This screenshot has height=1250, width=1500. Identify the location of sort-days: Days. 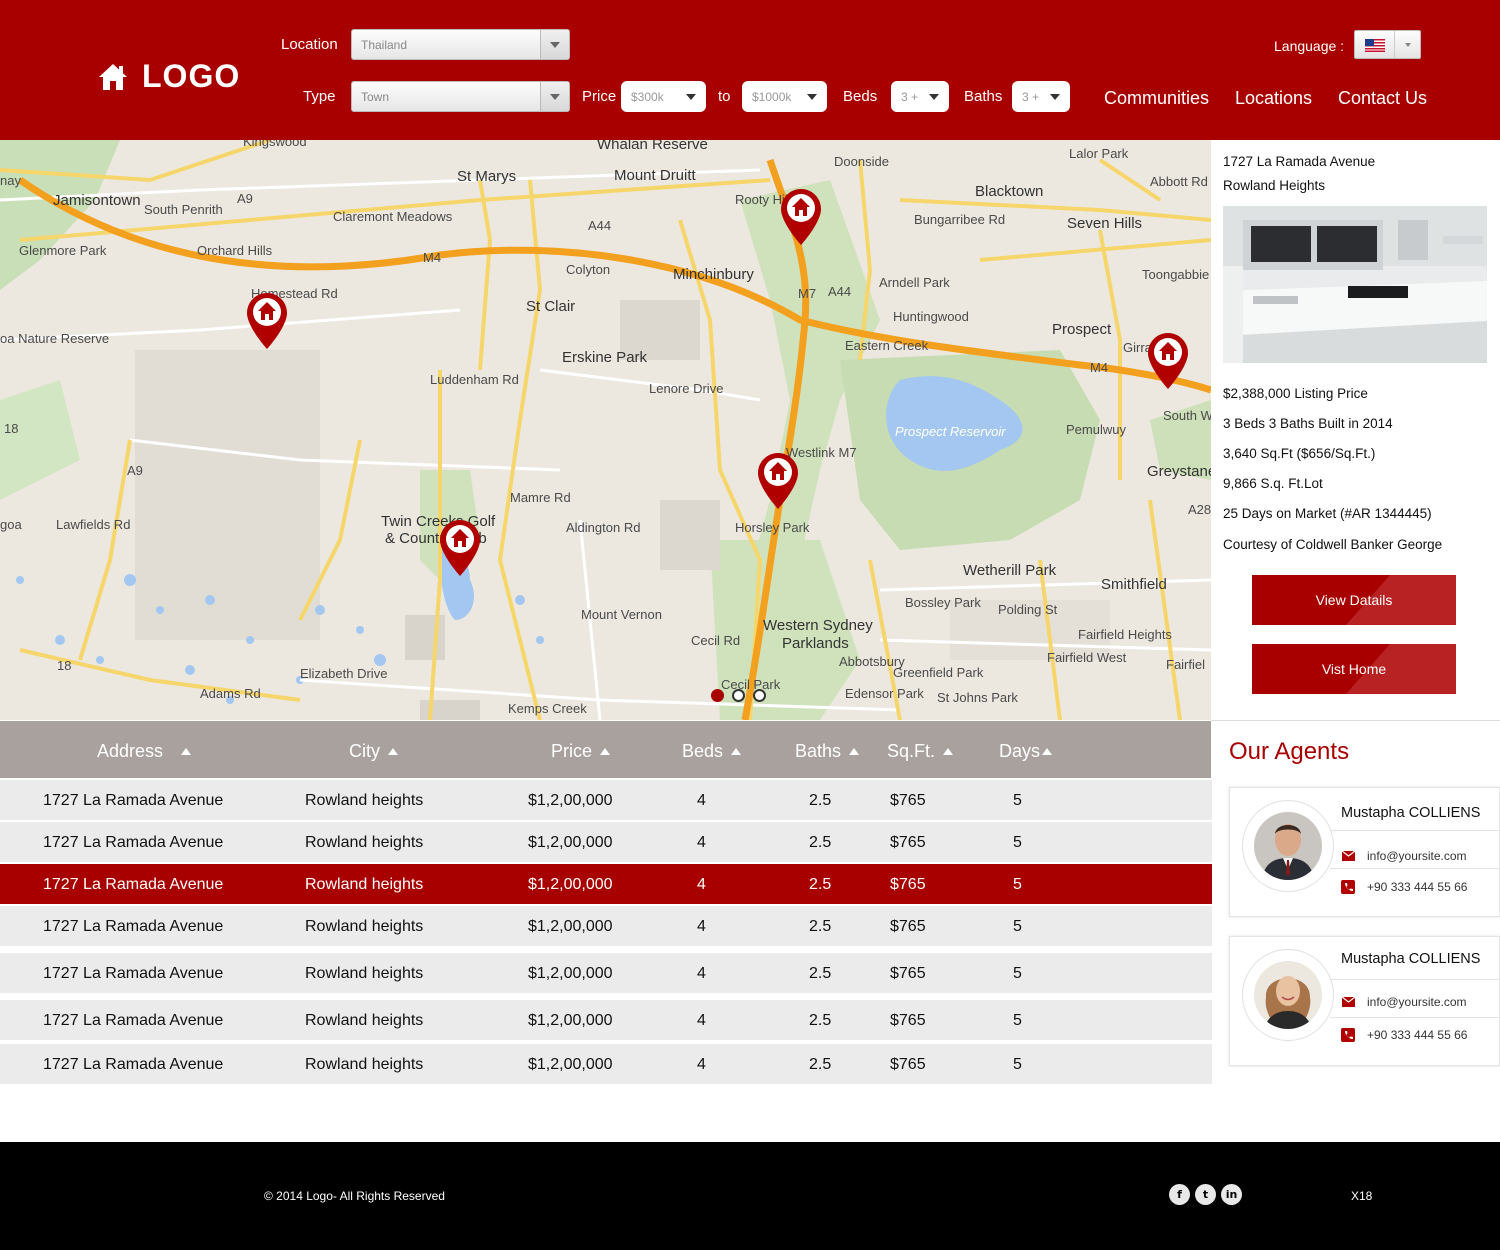
(1026, 751).